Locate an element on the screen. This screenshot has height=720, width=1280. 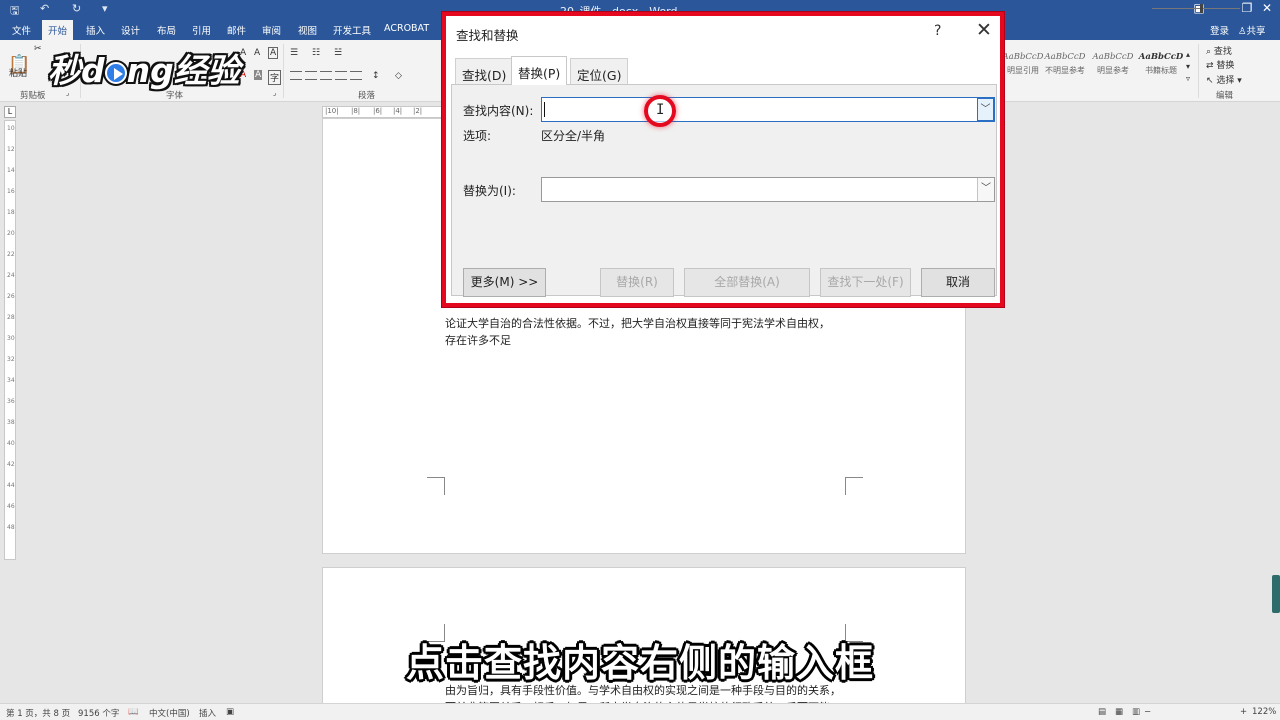
replace-button: ⇄ 替换 is located at coordinates (1220, 64).